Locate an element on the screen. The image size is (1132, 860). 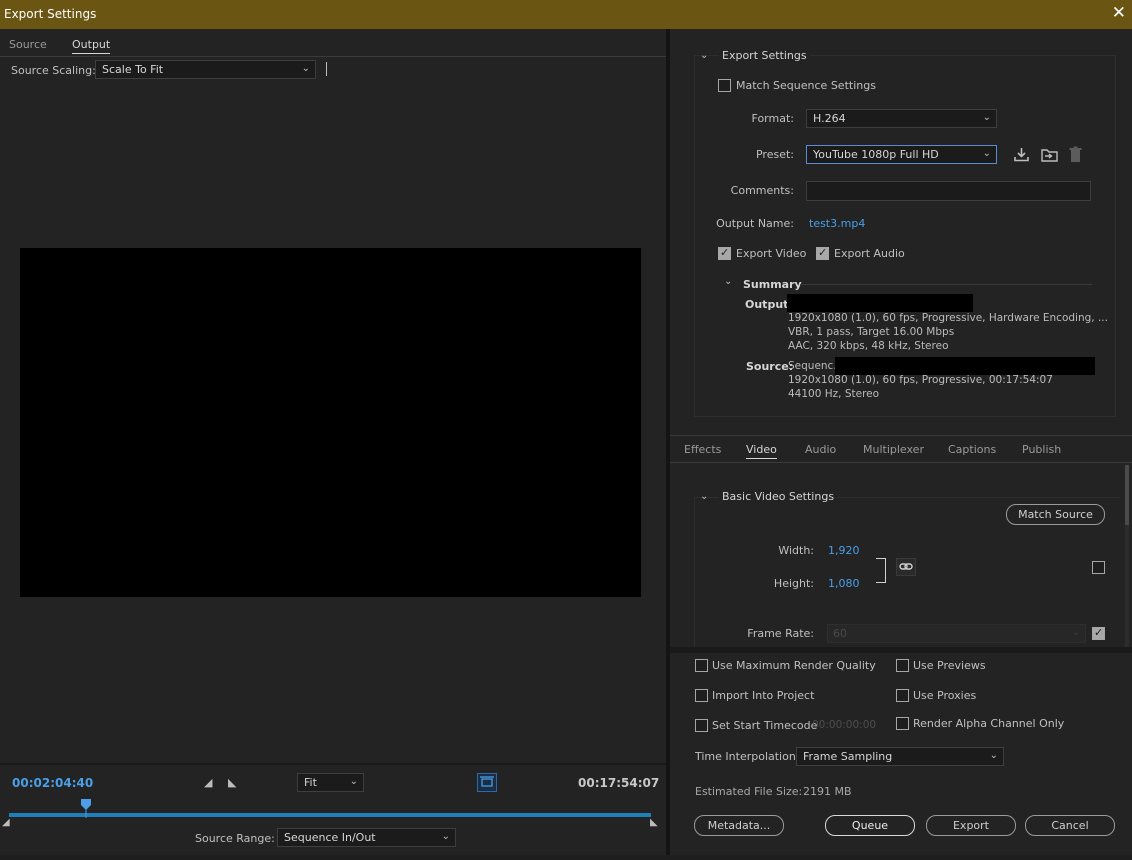
time-interpolation-dropdown: Frame Sampling ⌄ is located at coordinates (900, 756).